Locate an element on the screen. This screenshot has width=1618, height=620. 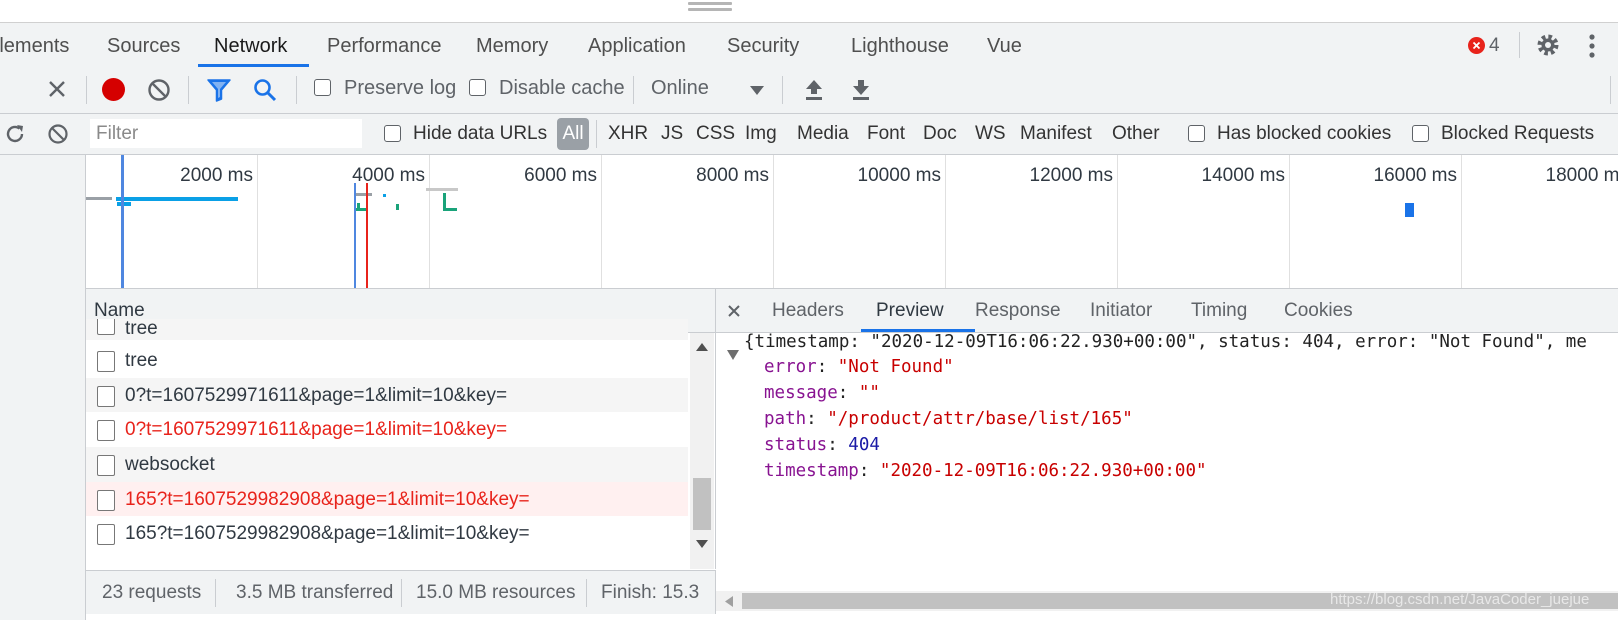
timeline-tick: 18000 ms is located at coordinates (1581, 175).